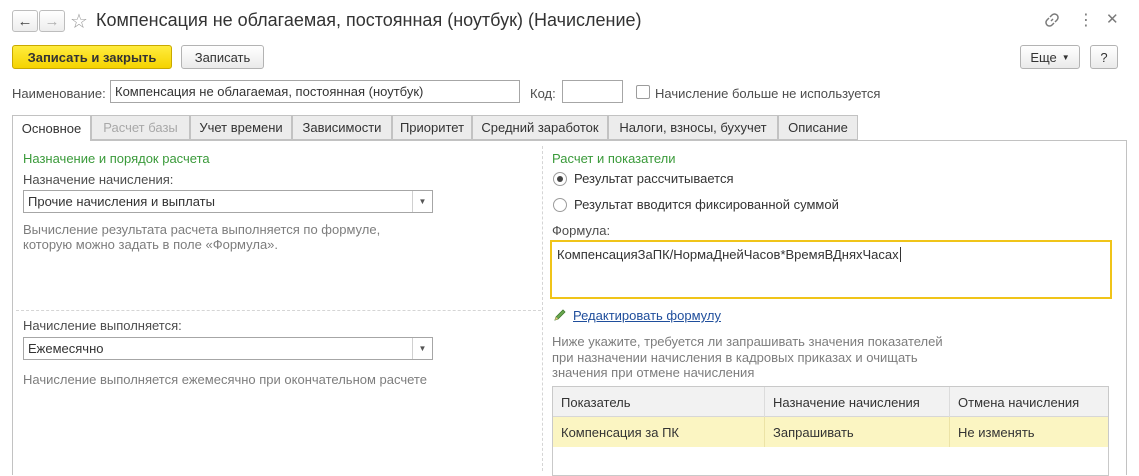  I want to click on unused-checkbox, so click(643, 92).